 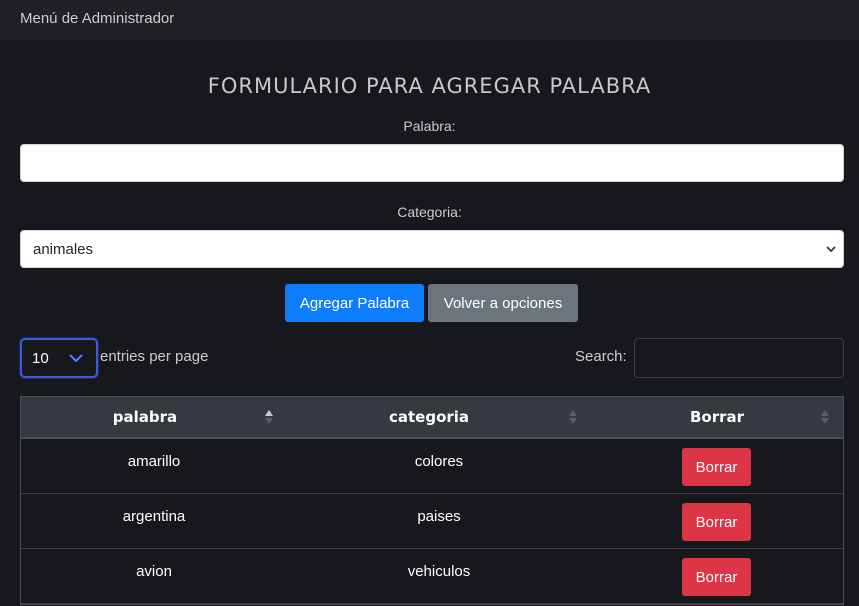 I want to click on navbar-title: Menú de Administrador, so click(x=97, y=18).